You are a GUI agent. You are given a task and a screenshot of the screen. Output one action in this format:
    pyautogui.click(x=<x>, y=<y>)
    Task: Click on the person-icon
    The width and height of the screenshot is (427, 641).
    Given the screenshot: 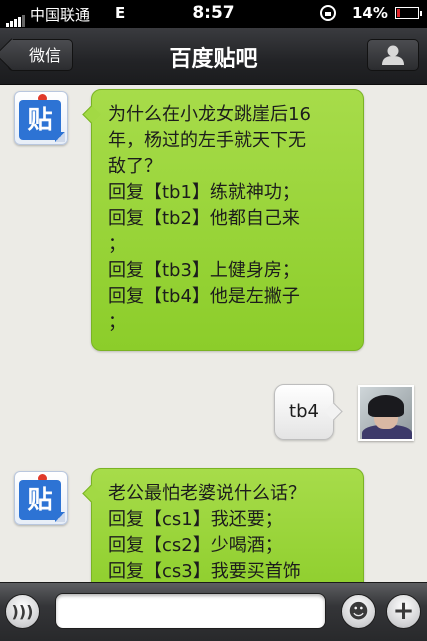 What is the action you would take?
    pyautogui.click(x=393, y=55)
    